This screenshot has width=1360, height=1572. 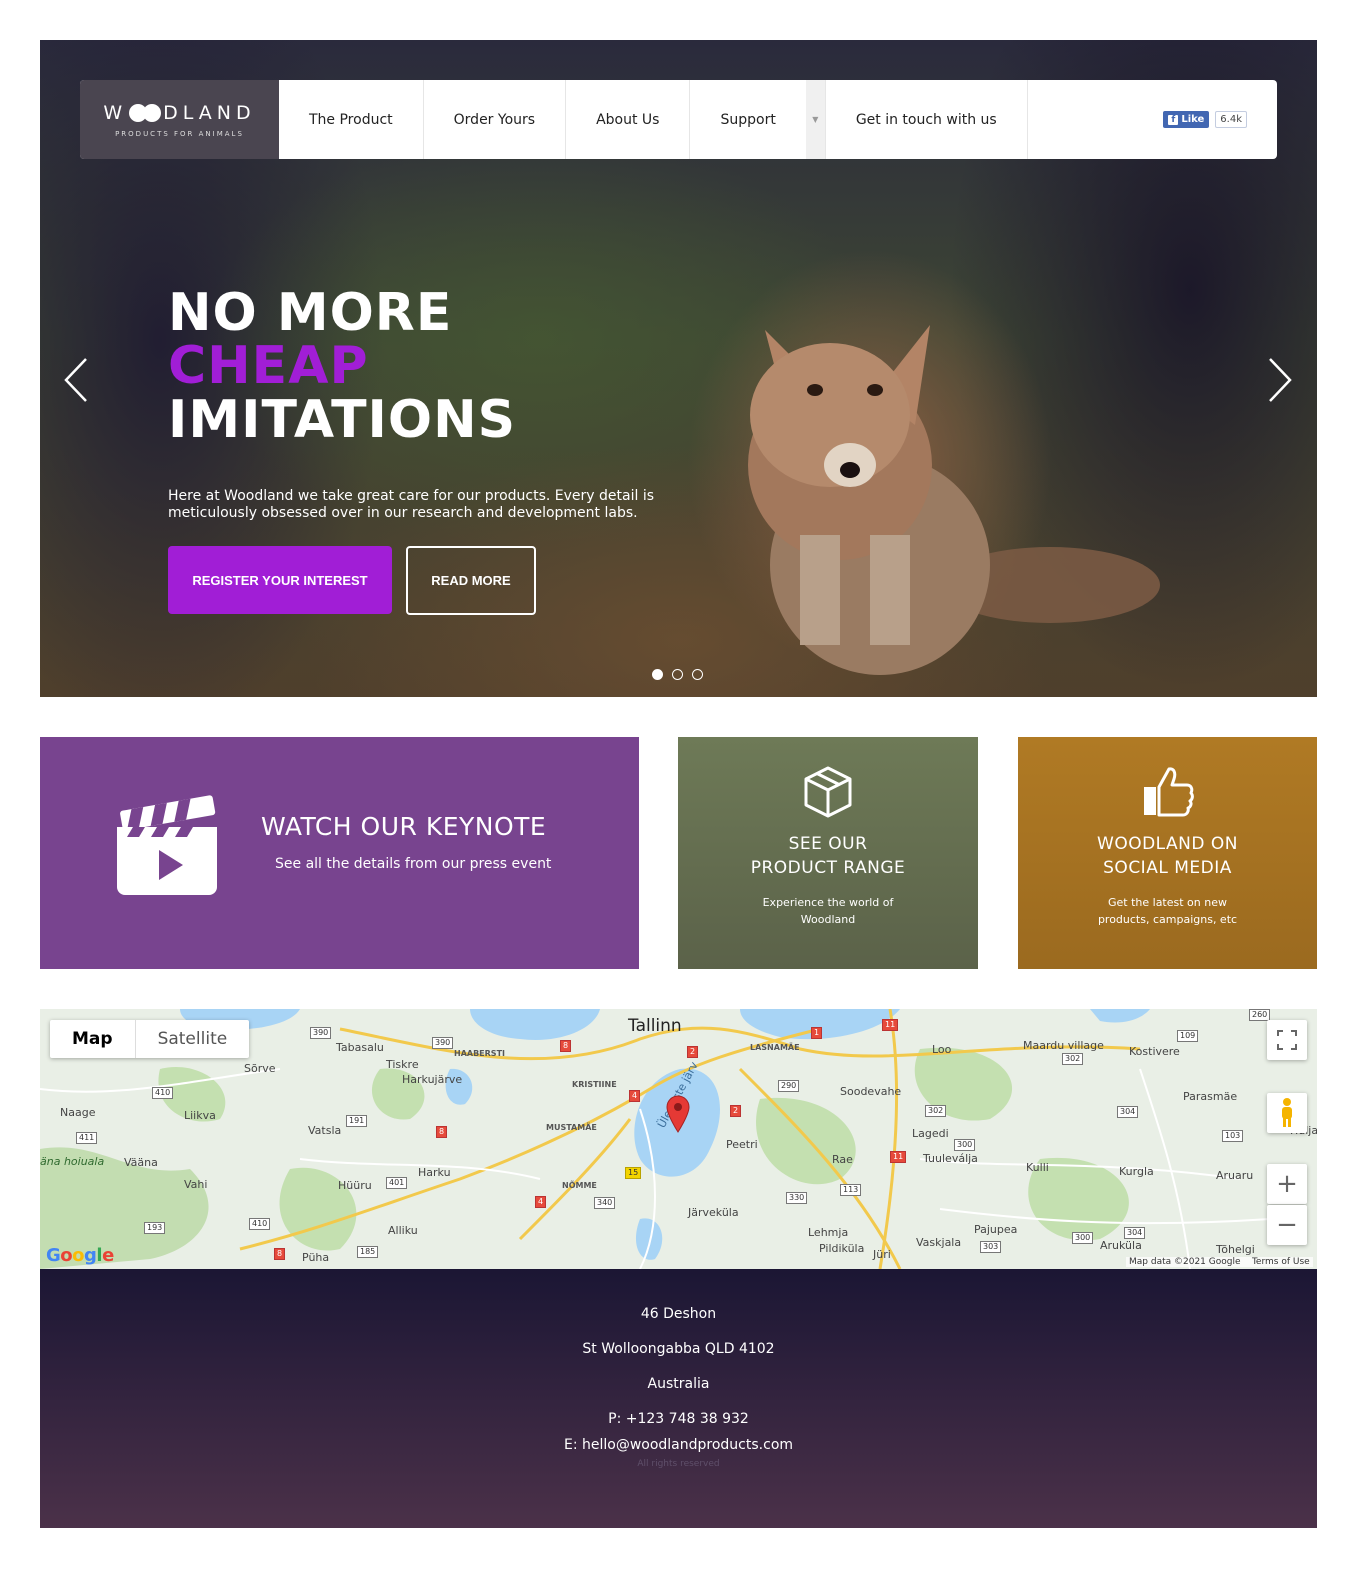 I want to click on facebook-like-button: f Like, so click(x=1186, y=119).